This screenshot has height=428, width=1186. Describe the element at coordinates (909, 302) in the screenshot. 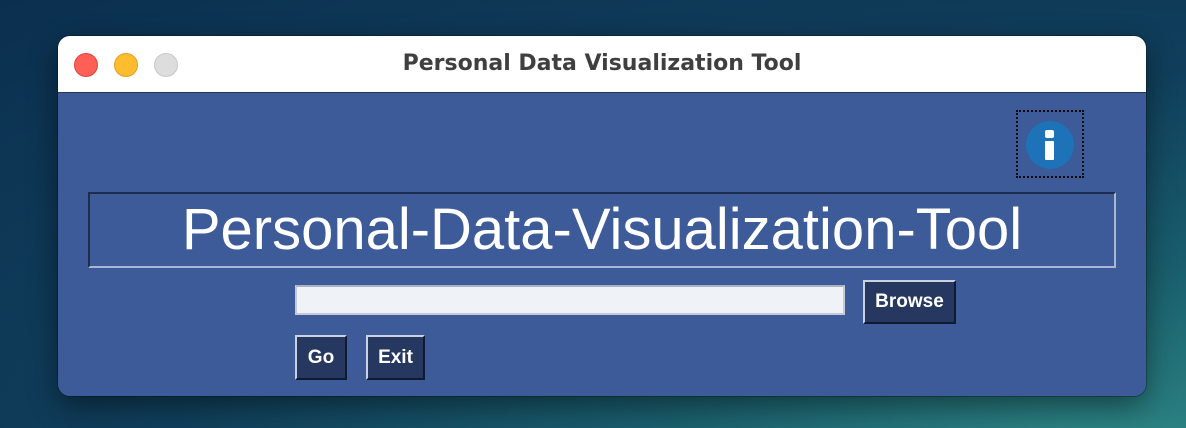

I see `browse-button: Browse` at that location.